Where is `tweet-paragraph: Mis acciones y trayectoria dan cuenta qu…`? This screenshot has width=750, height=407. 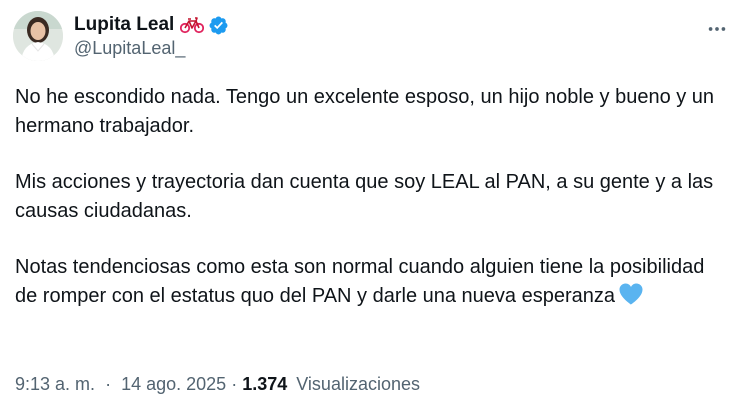
tweet-paragraph: Mis acciones y trayectoria dan cuenta qu… is located at coordinates (364, 196).